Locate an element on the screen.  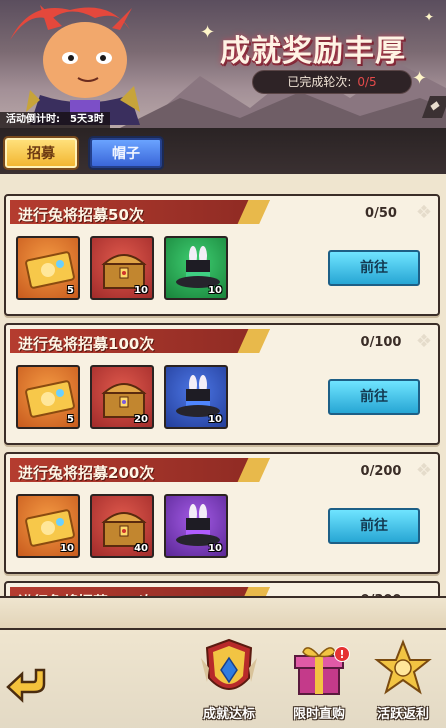
reward-quantity: 20 is located at coordinates (141, 419).